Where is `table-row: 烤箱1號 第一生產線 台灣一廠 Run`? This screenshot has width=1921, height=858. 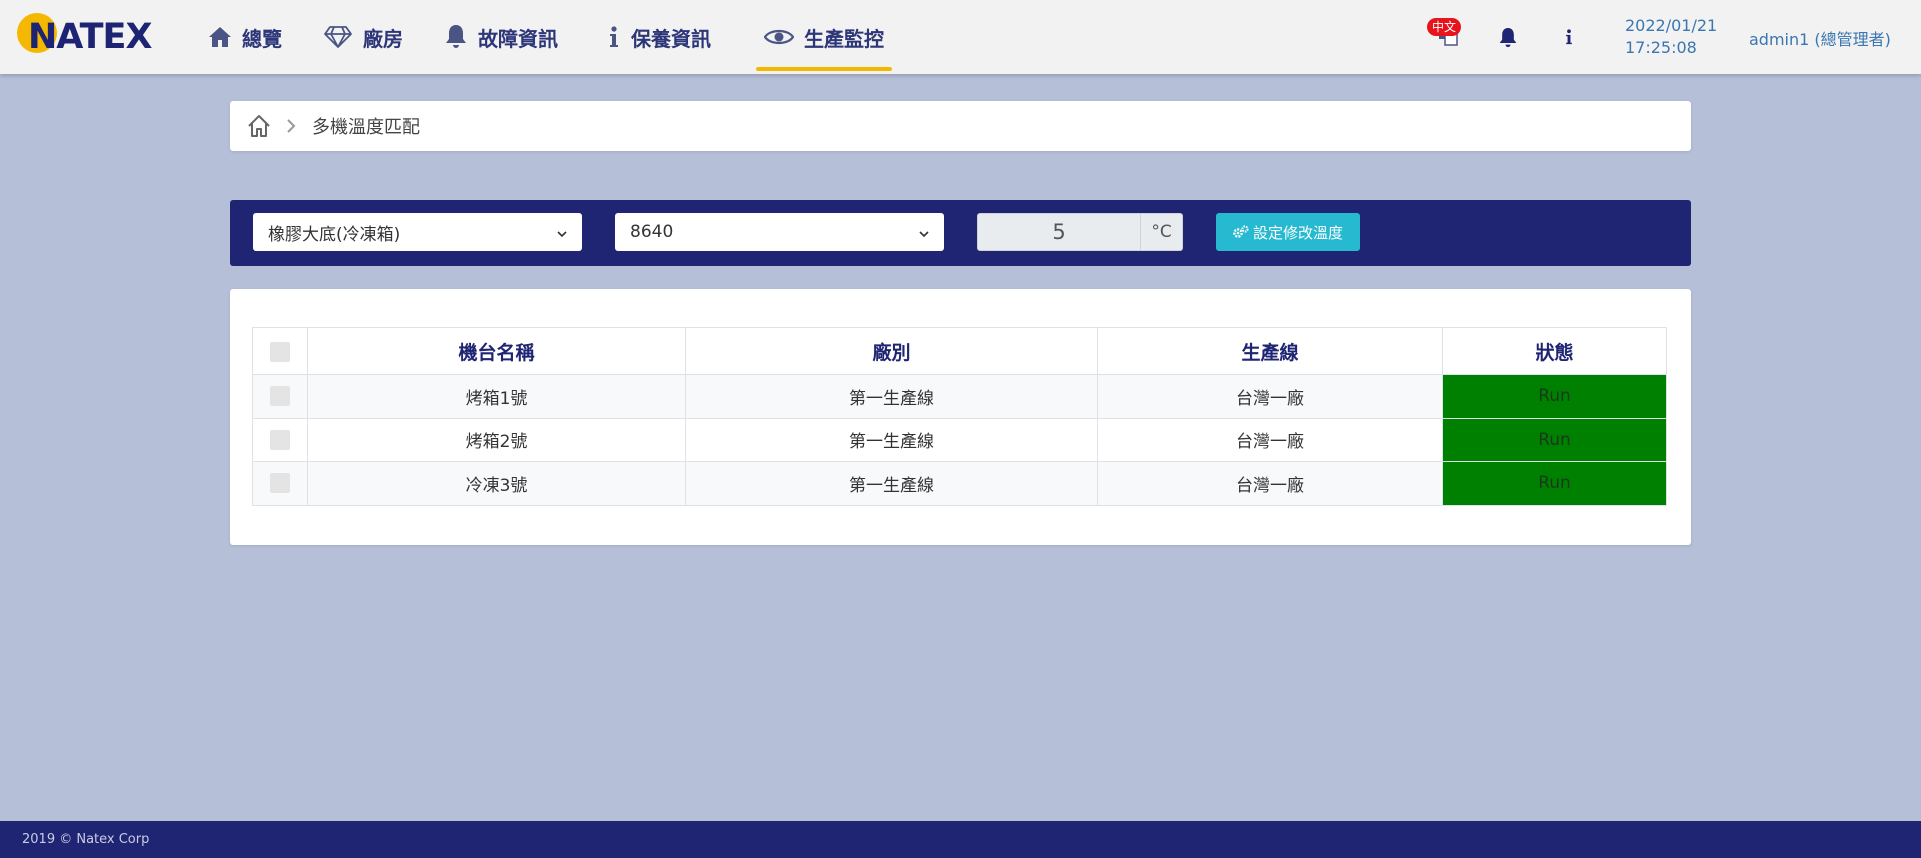 table-row: 烤箱1號 第一生產線 台灣一廠 Run is located at coordinates (959, 396).